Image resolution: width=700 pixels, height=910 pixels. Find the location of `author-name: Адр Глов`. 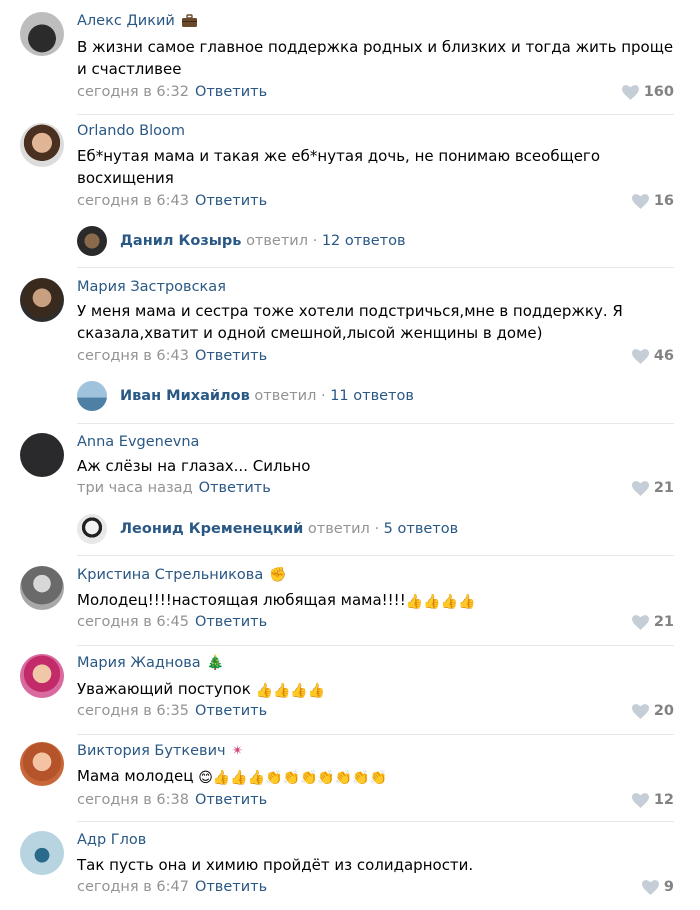

author-name: Адр Глов is located at coordinates (111, 840).